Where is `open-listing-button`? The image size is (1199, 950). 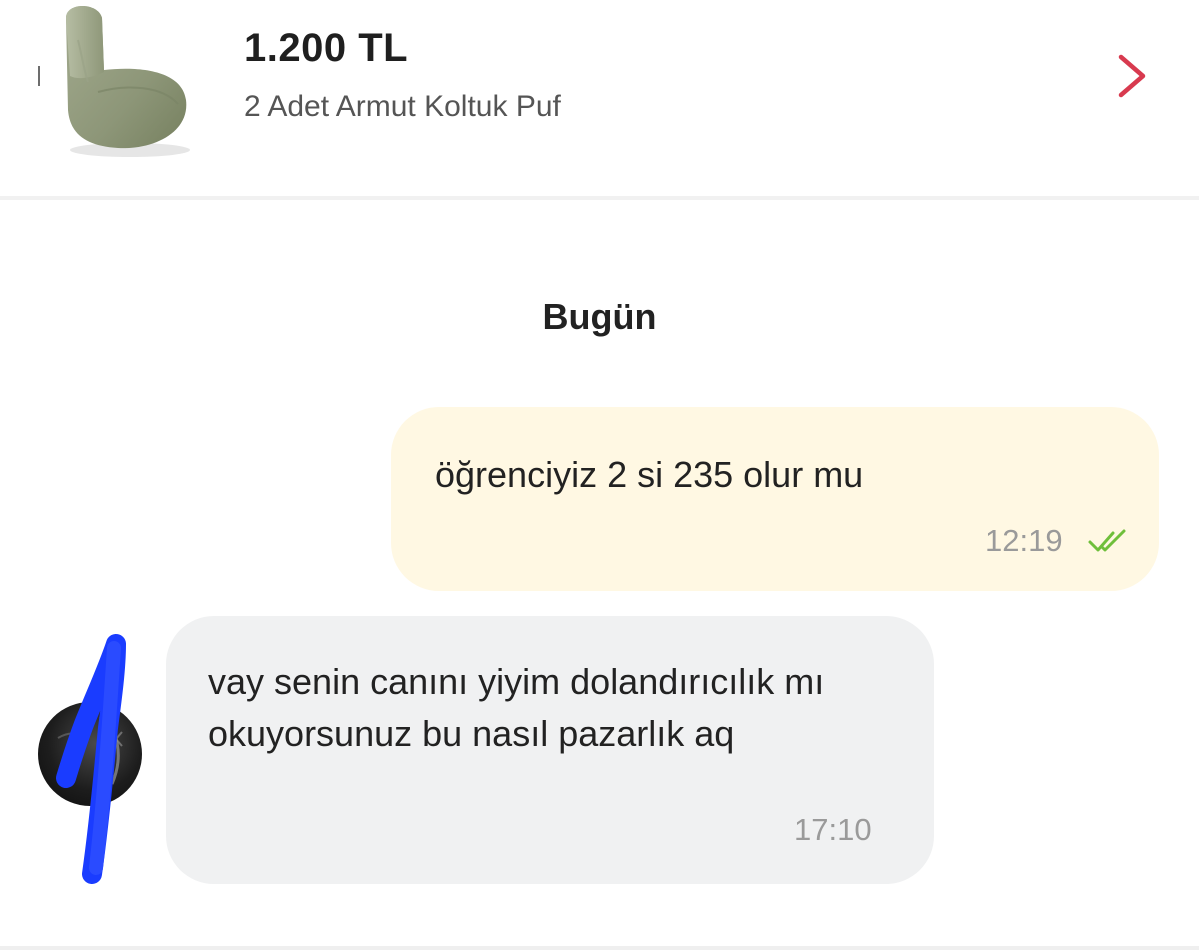 open-listing-button is located at coordinates (1132, 76).